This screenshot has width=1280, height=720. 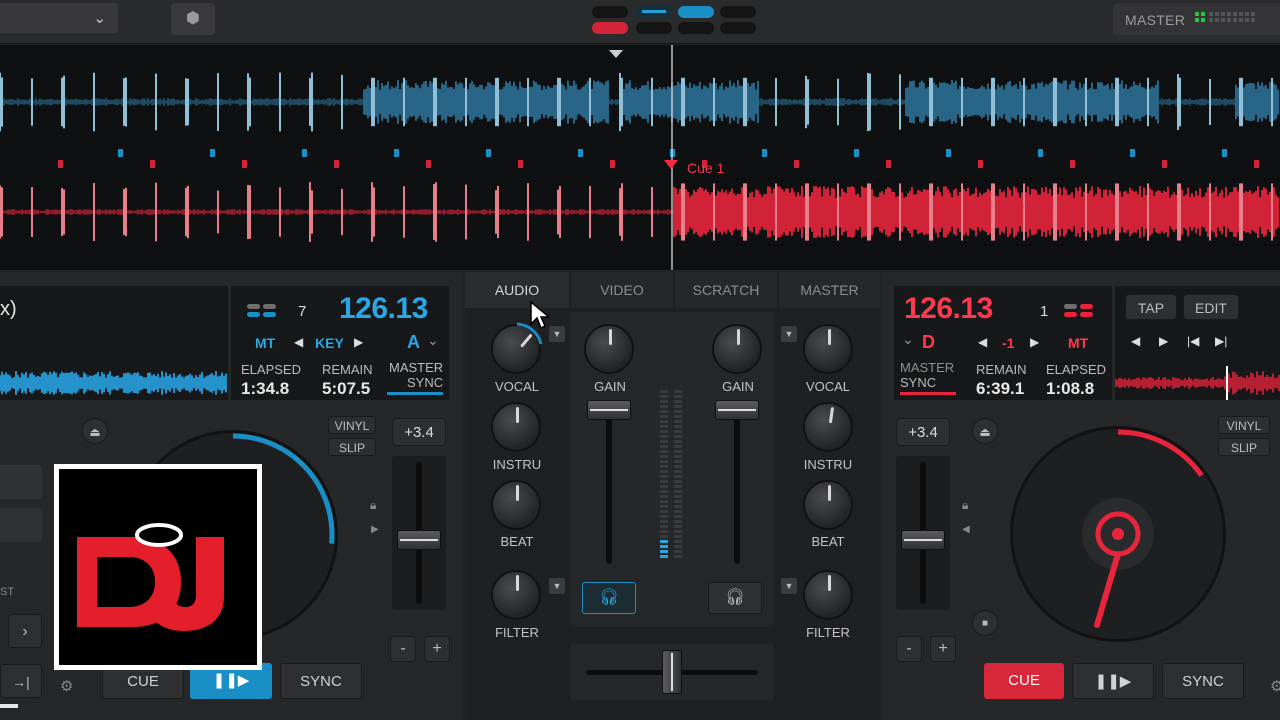 I want to click on left-pitch-slider, so click(x=419, y=533).